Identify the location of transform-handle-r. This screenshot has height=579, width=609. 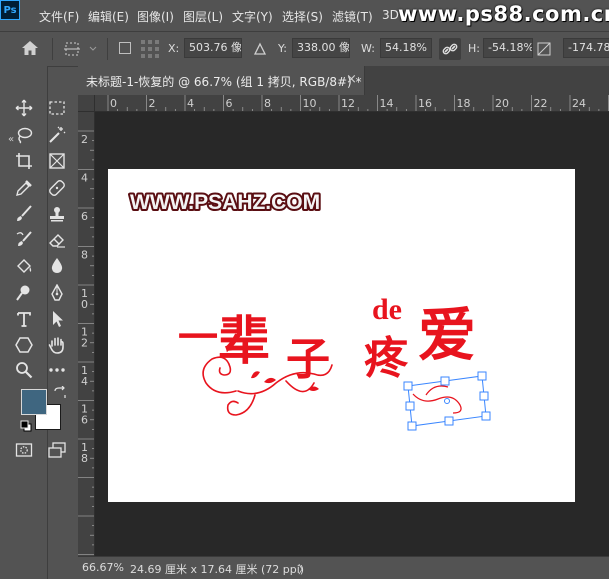
(484, 396).